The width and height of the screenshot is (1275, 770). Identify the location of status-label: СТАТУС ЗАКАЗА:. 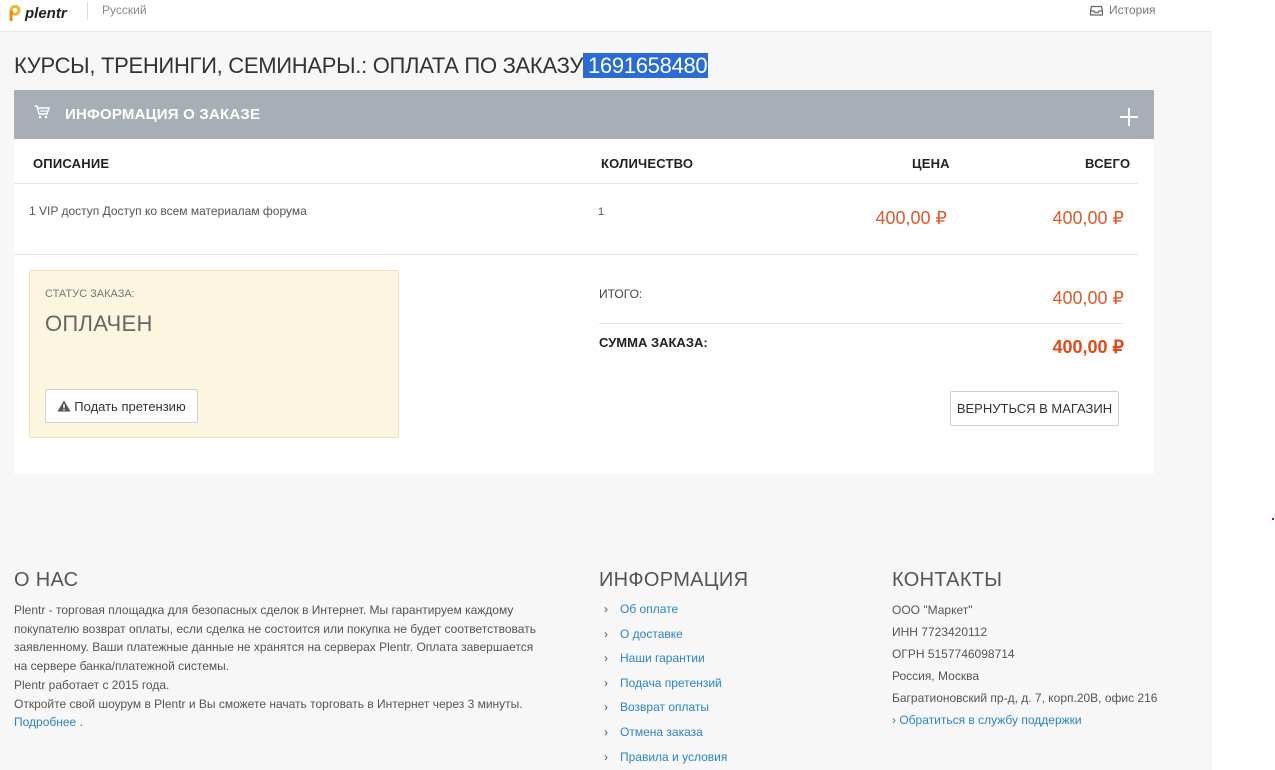
(90, 294).